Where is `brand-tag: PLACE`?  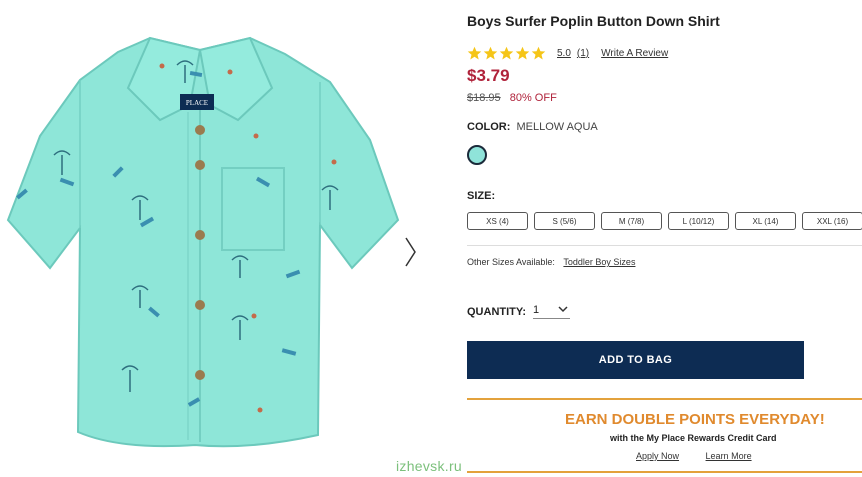 brand-tag: PLACE is located at coordinates (197, 103).